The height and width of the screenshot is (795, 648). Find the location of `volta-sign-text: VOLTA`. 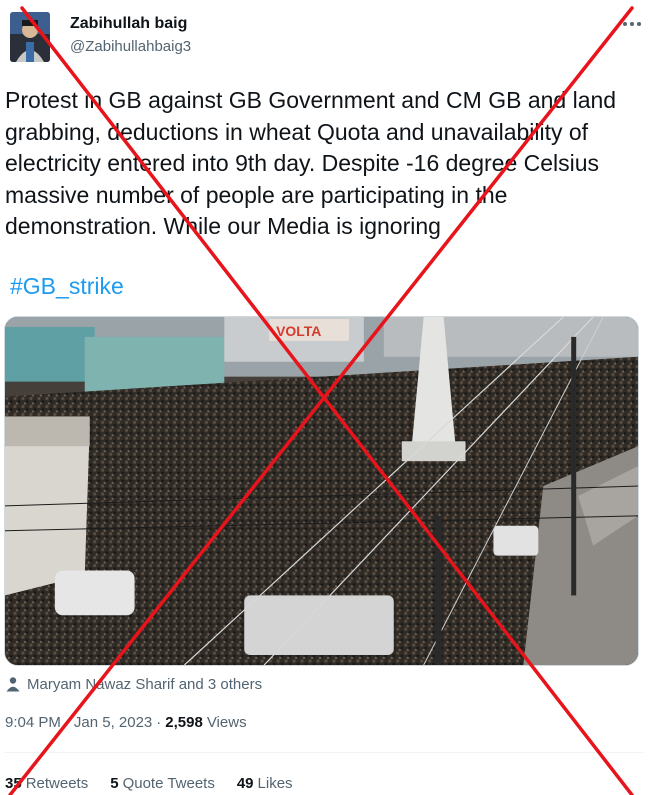

volta-sign-text: VOLTA is located at coordinates (298, 331).